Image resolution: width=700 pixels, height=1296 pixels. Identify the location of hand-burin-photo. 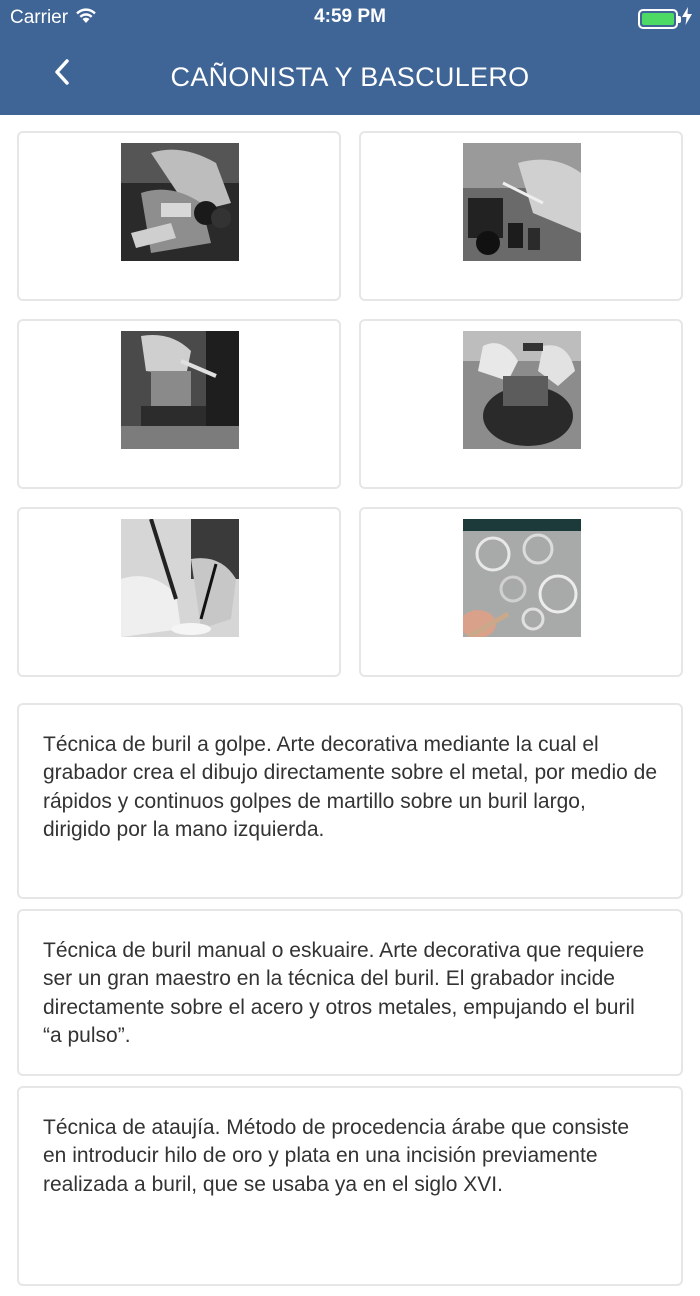
(180, 578).